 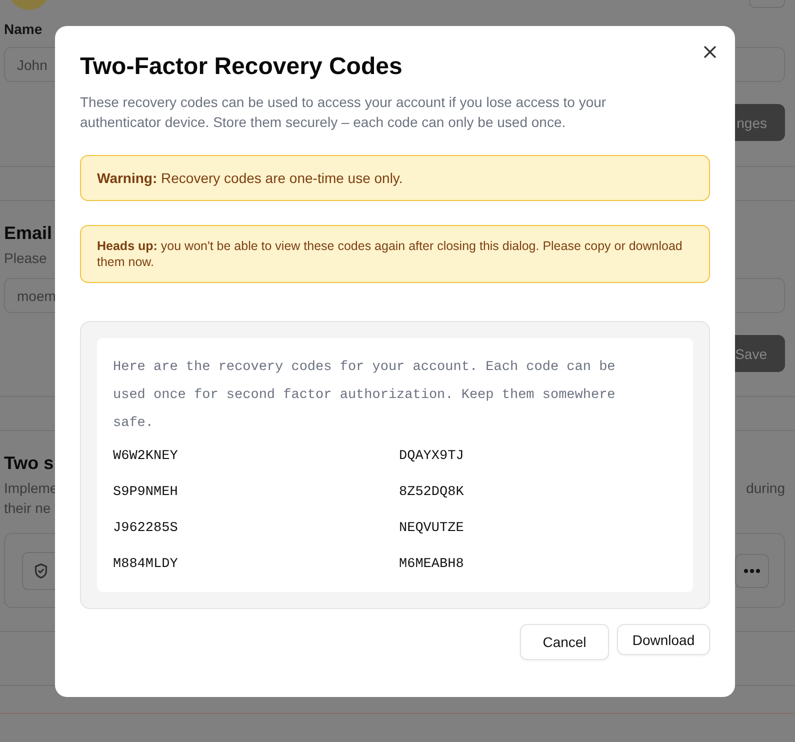 I want to click on ellipsis-icon, so click(x=752, y=571).